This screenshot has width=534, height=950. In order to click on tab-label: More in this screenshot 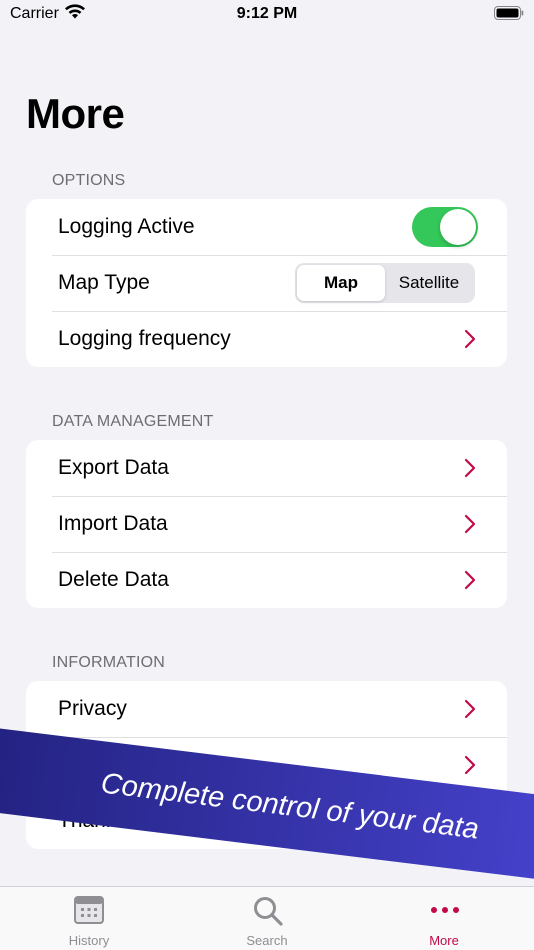, I will do `click(444, 940)`.